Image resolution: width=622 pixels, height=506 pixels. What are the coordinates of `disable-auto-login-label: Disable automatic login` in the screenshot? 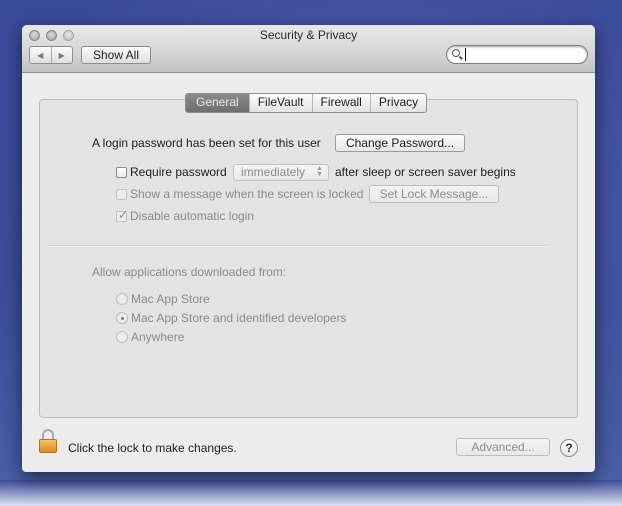 It's located at (192, 216).